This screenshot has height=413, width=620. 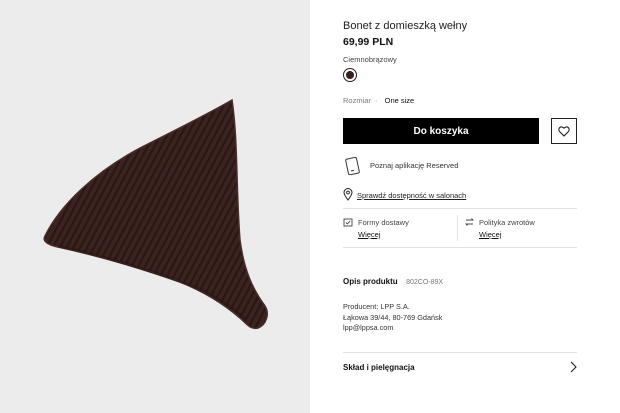 What do you see at coordinates (414, 165) in the screenshot?
I see `app-promo-text: Poznaj aplikację Reserved` at bounding box center [414, 165].